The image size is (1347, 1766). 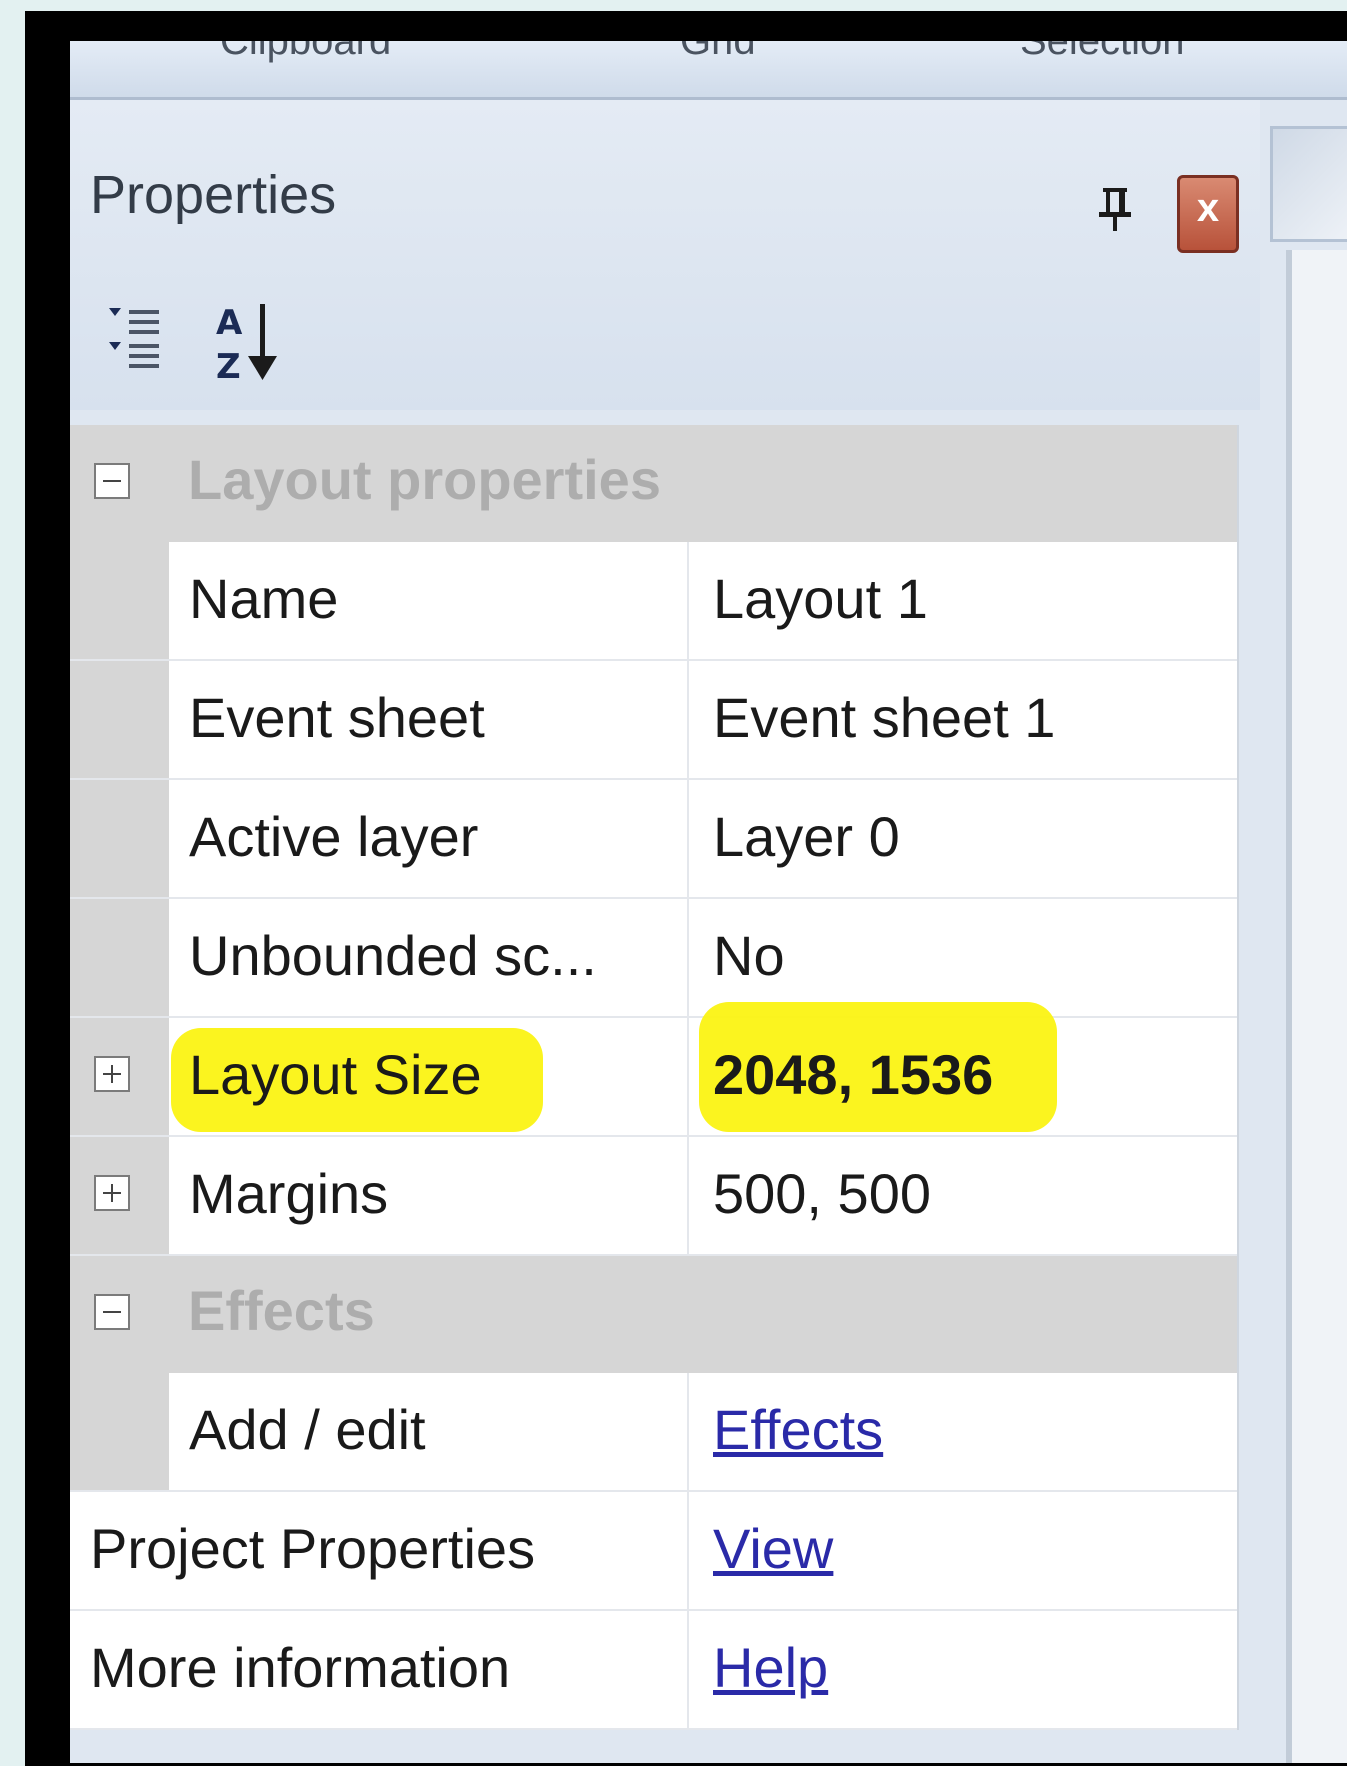 What do you see at coordinates (1102, 52) in the screenshot?
I see `ribbon-group-selection: Selection` at bounding box center [1102, 52].